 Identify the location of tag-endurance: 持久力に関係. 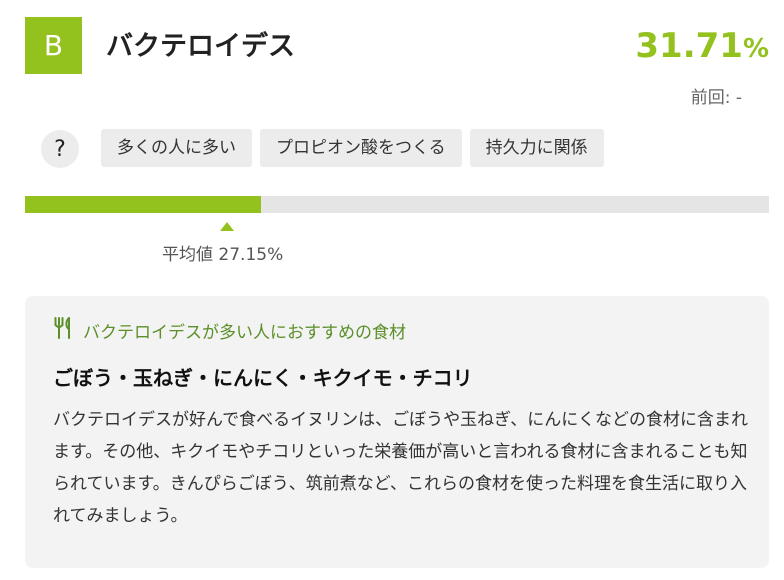
(536, 148).